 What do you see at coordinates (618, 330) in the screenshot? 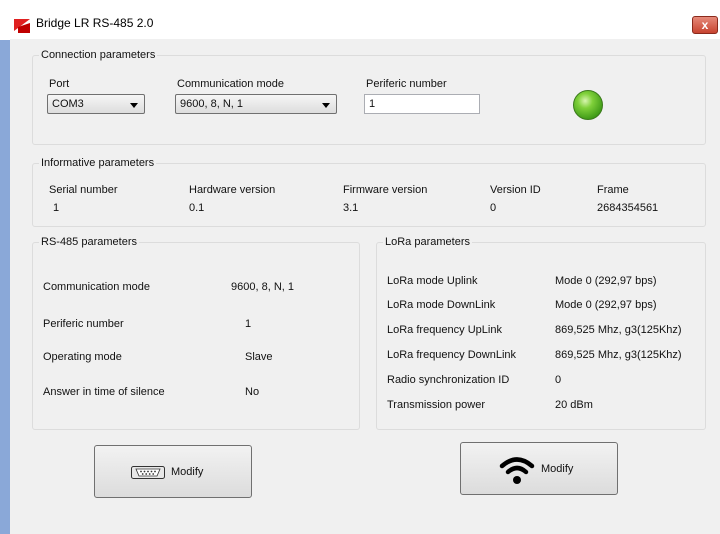
I see `lora-frequency-uplink-value: 869,525 Mhz, g3(125Khz)` at bounding box center [618, 330].